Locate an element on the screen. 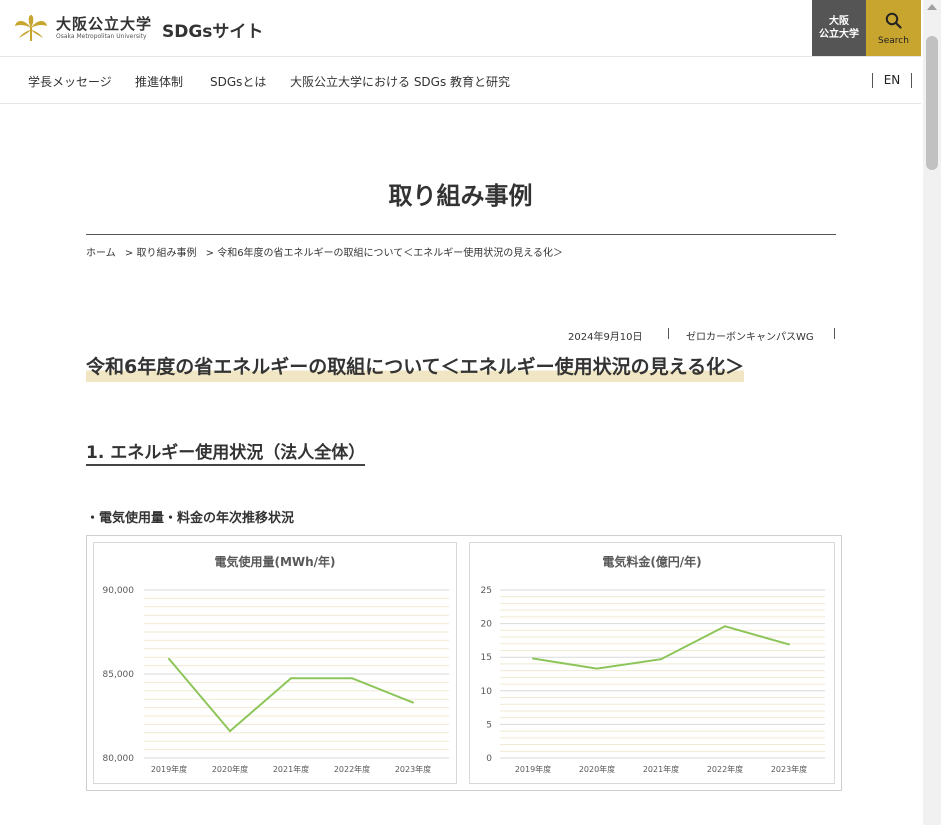  search-button: Search is located at coordinates (893, 28).